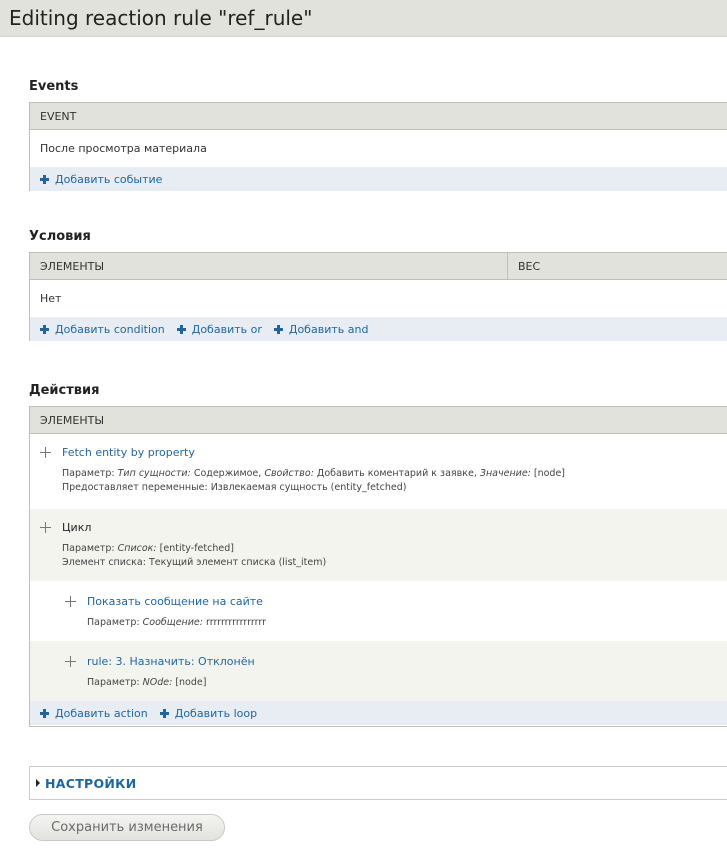 Image resolution: width=727 pixels, height=857 pixels. I want to click on events-table-header: EVENT, so click(378, 116).